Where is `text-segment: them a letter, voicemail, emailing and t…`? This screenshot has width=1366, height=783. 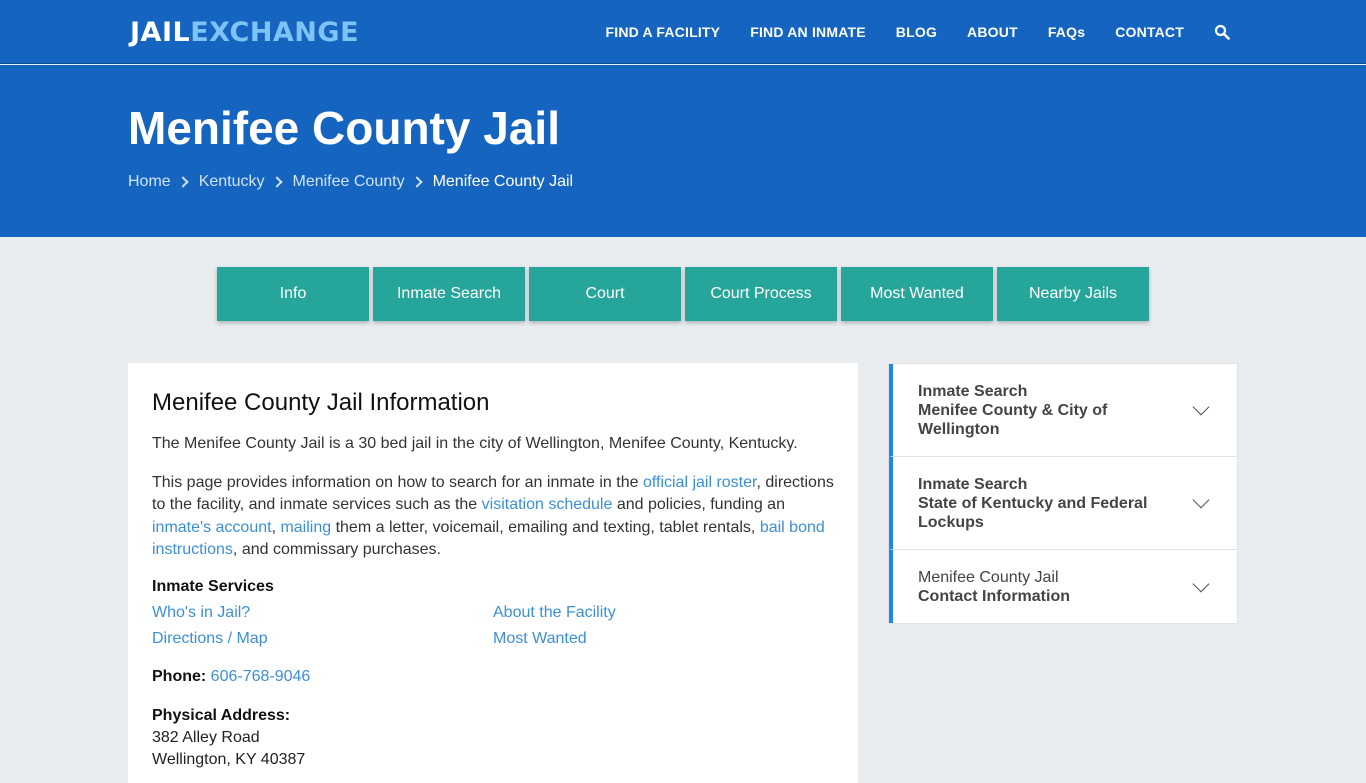
text-segment: them a letter, voicemail, emailing and t… is located at coordinates (545, 527).